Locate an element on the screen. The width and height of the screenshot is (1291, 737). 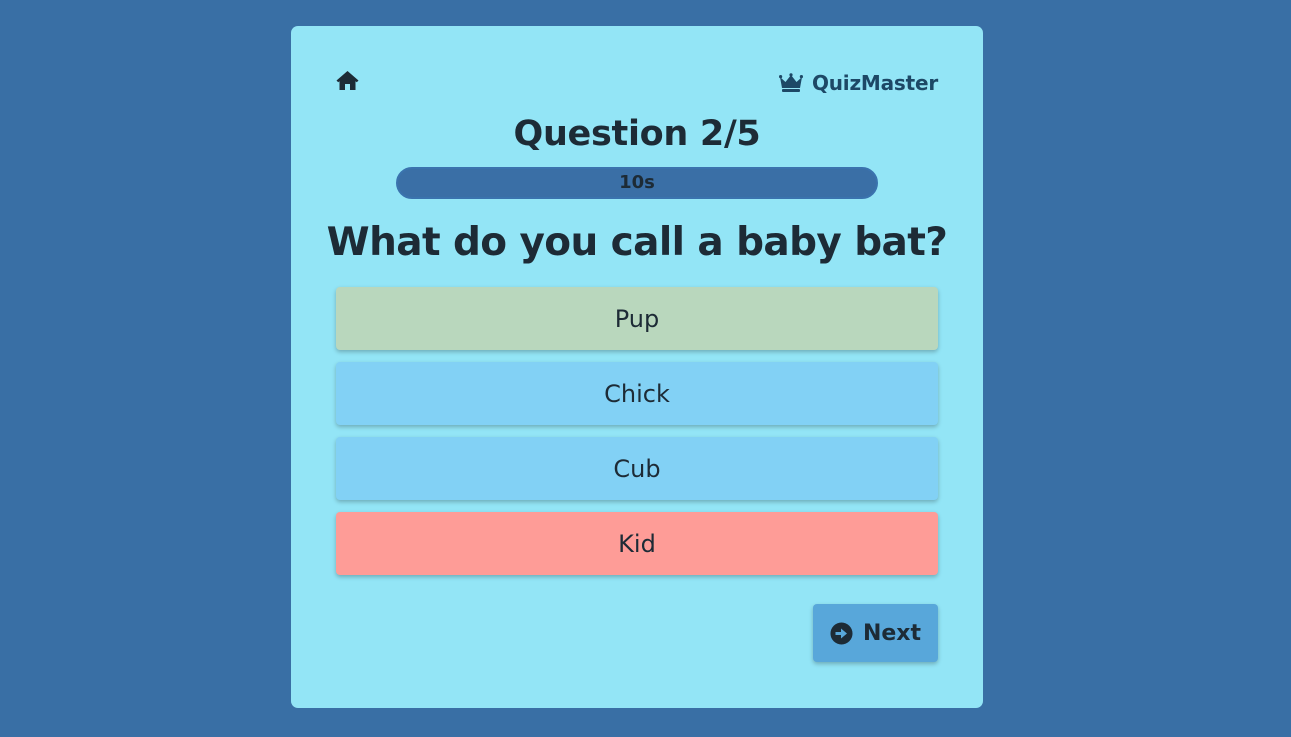
answer-label: Chick is located at coordinates (637, 393).